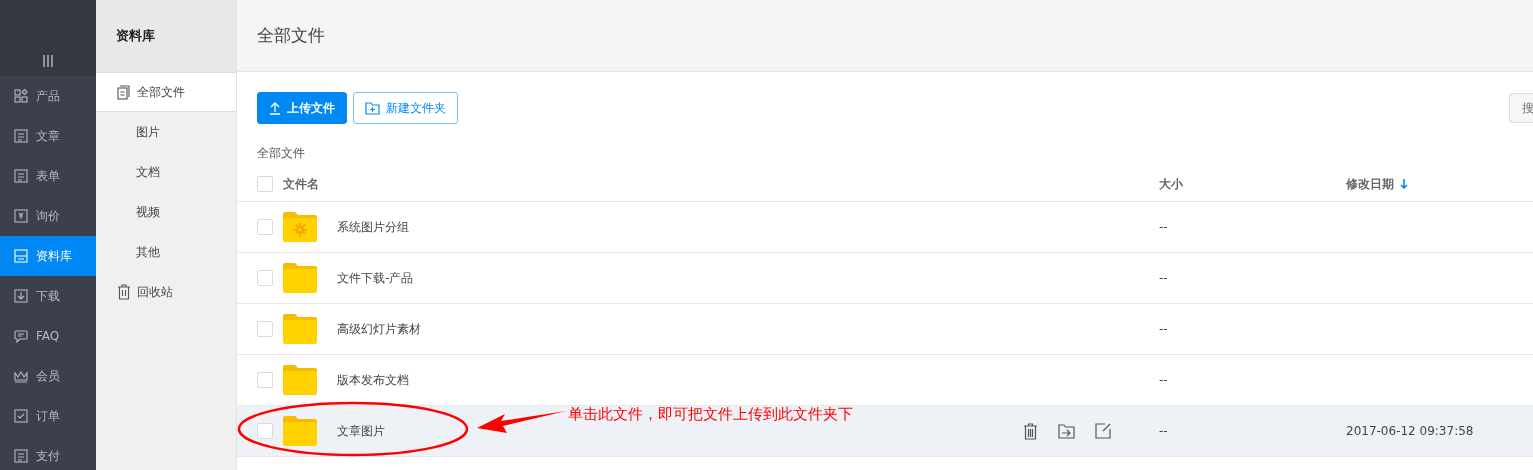 The width and height of the screenshot is (1533, 470). What do you see at coordinates (1171, 183) in the screenshot?
I see `column-header: 大小` at bounding box center [1171, 183].